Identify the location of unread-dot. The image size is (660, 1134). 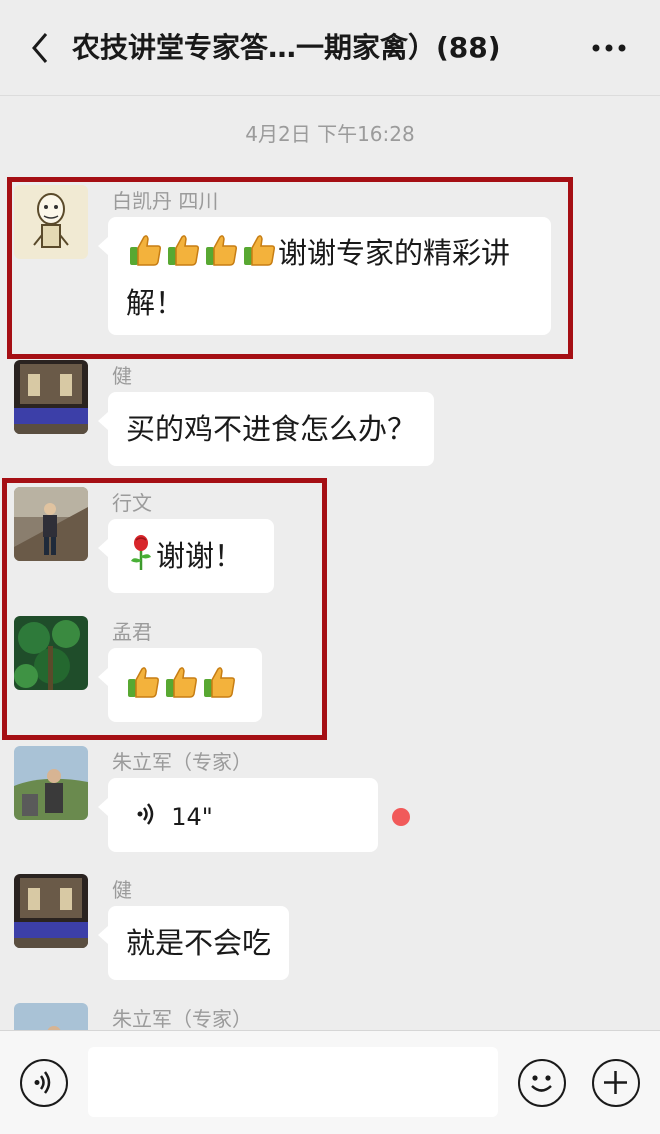
(401, 817).